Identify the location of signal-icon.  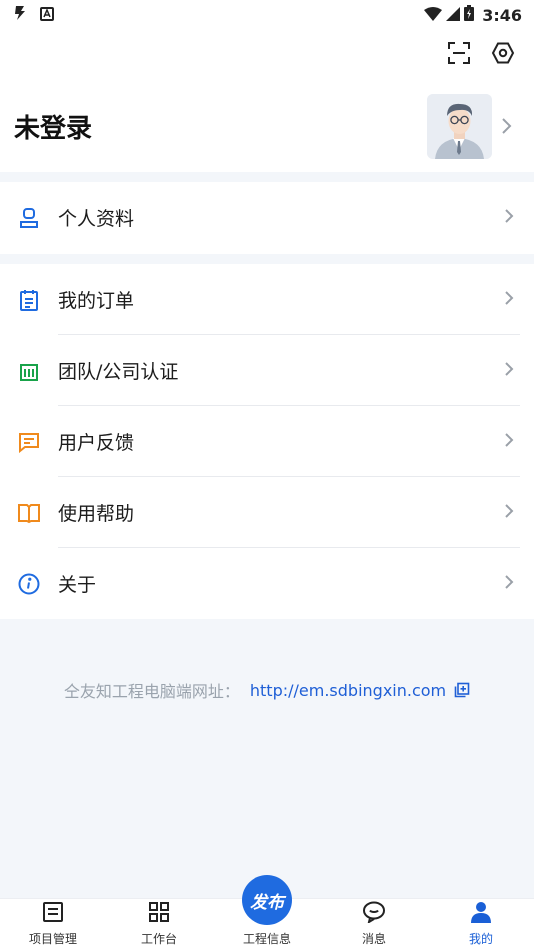
(453, 15).